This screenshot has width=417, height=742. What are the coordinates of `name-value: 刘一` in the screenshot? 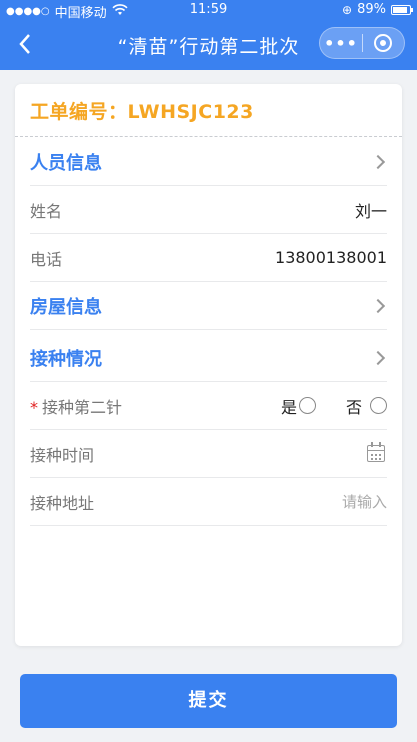 It's located at (370, 211).